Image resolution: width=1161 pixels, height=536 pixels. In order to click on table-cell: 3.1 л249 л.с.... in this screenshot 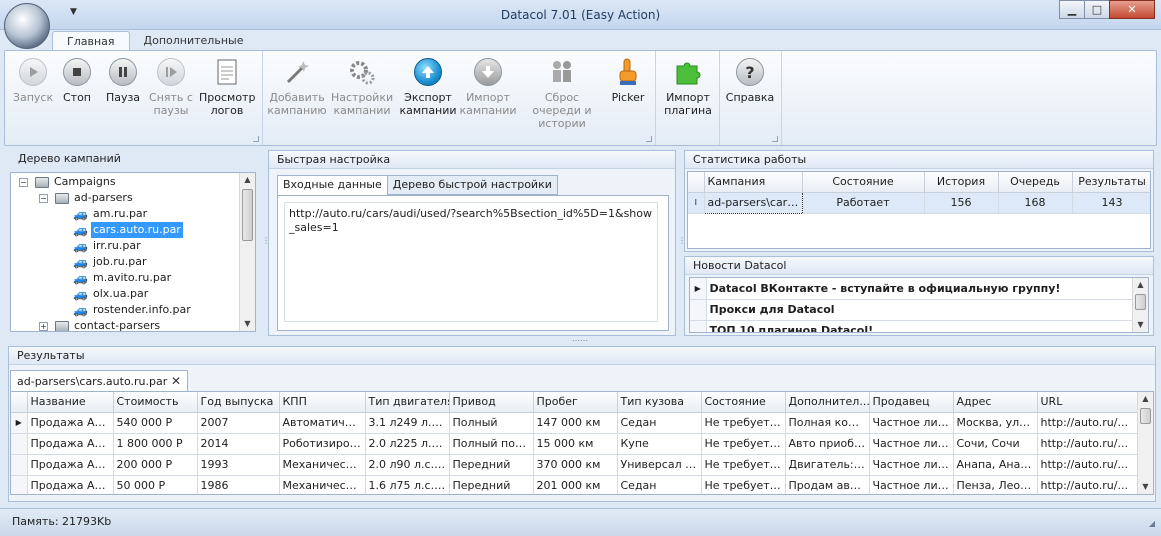, I will do `click(407, 423)`.